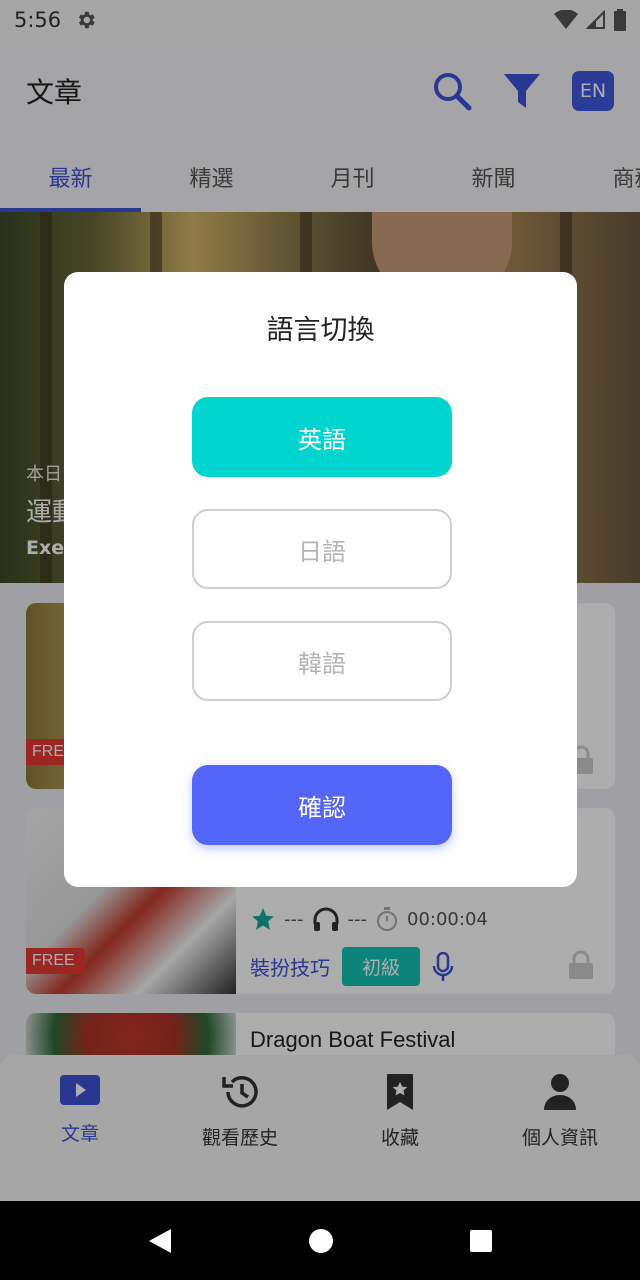  Describe the element at coordinates (322, 661) in the screenshot. I see `language-option-korean: 韓語` at that location.